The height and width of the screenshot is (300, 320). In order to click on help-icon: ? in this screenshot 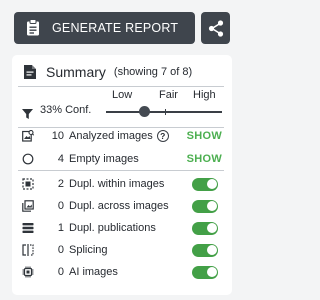, I will do `click(162, 136)`.